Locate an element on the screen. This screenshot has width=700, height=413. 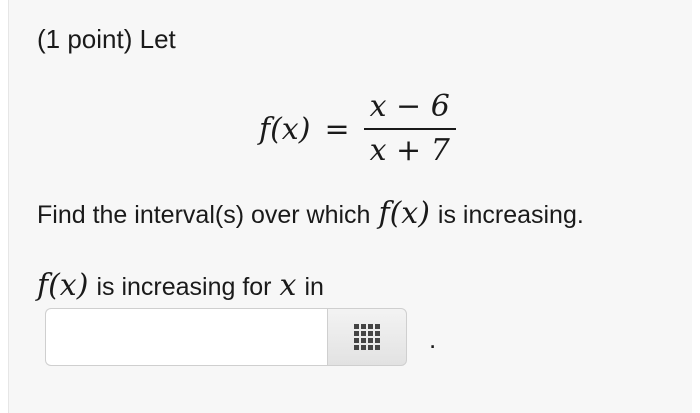
fraction: x − 6 x + 7 is located at coordinates (409, 129).